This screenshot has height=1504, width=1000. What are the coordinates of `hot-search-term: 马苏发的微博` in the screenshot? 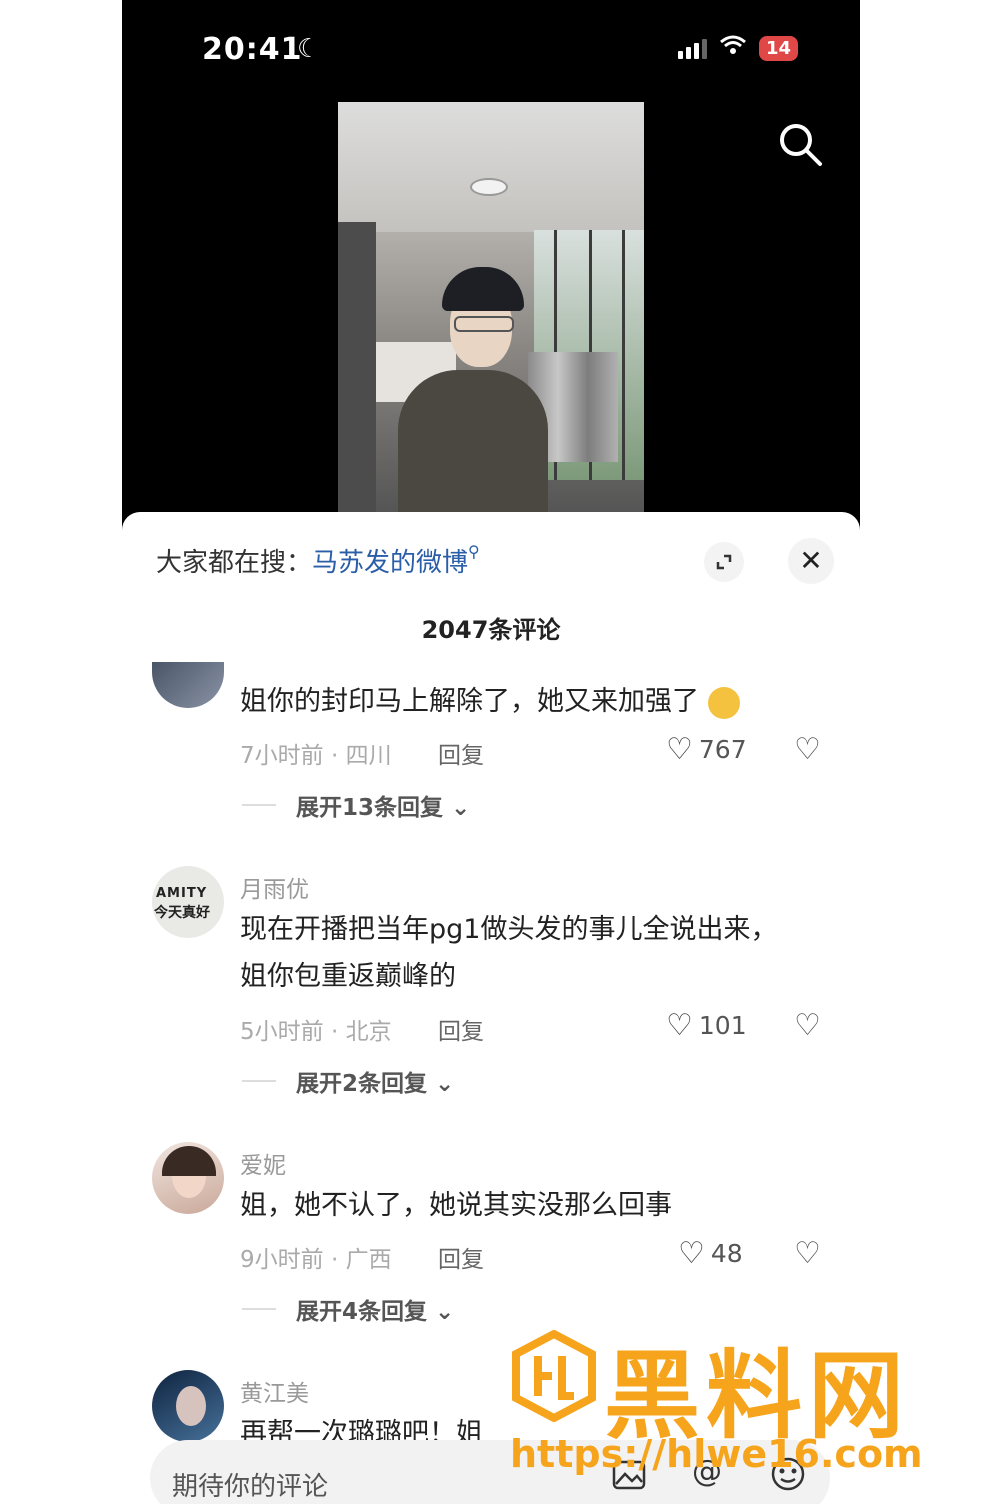 It's located at (390, 563).